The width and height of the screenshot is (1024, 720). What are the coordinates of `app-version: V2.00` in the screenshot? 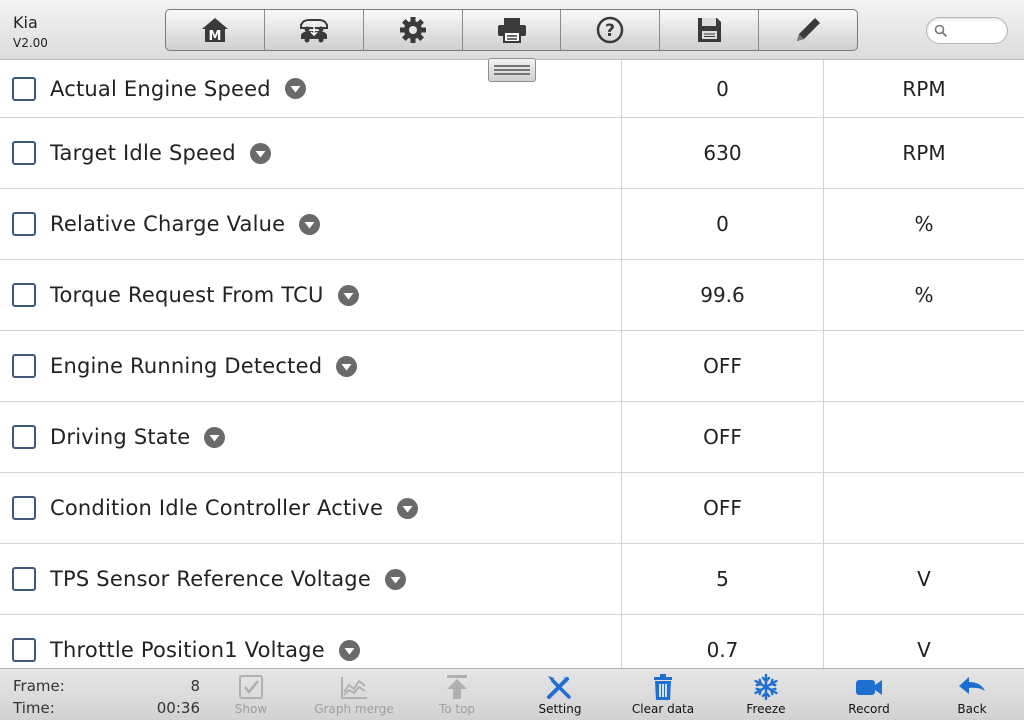 It's located at (30, 43).